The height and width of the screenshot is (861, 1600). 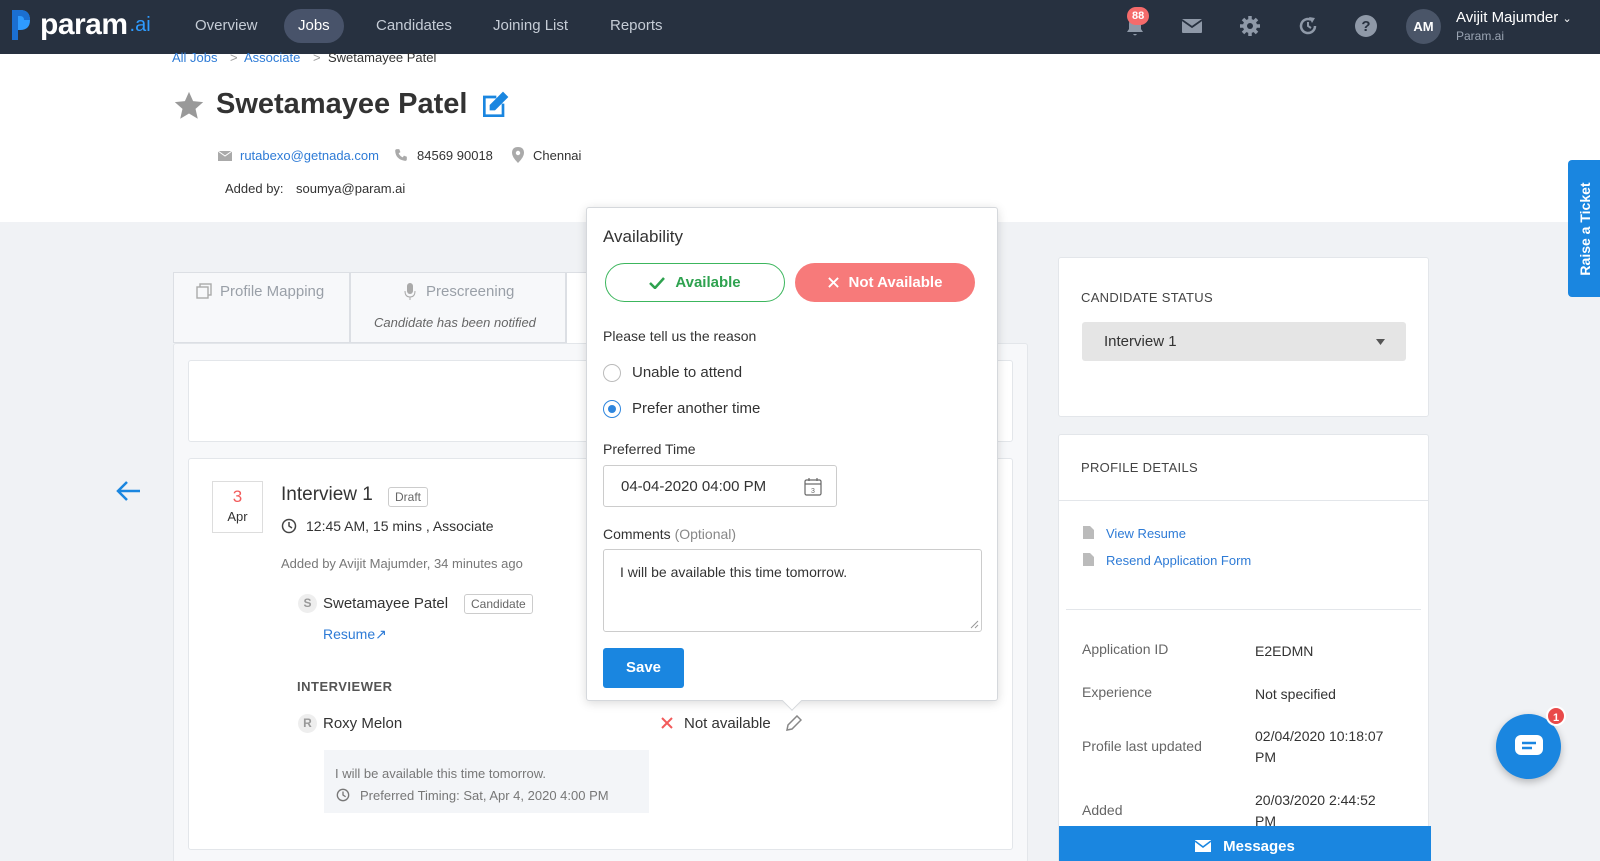 What do you see at coordinates (1423, 26) in the screenshot?
I see `user-avatar: AM` at bounding box center [1423, 26].